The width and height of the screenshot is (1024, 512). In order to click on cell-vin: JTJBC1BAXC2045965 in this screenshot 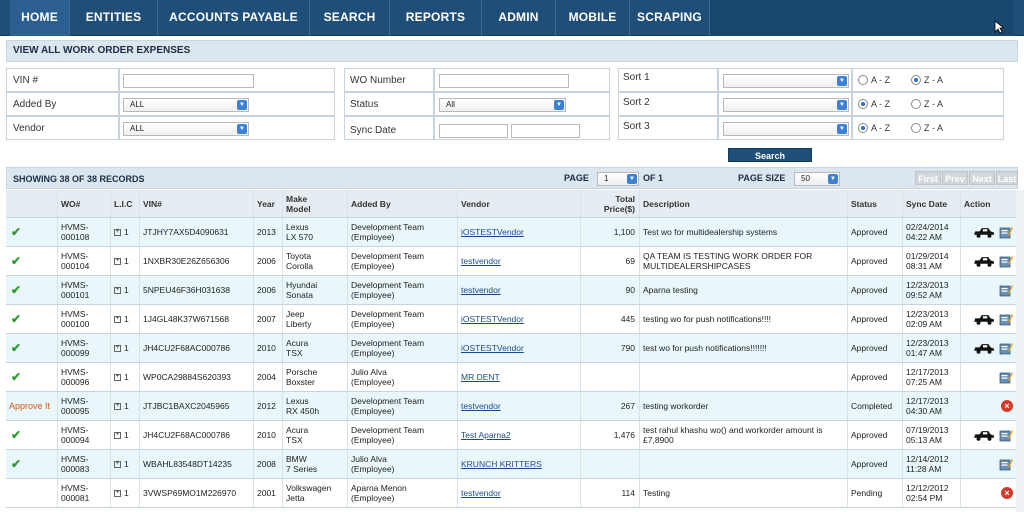, I will do `click(197, 406)`.